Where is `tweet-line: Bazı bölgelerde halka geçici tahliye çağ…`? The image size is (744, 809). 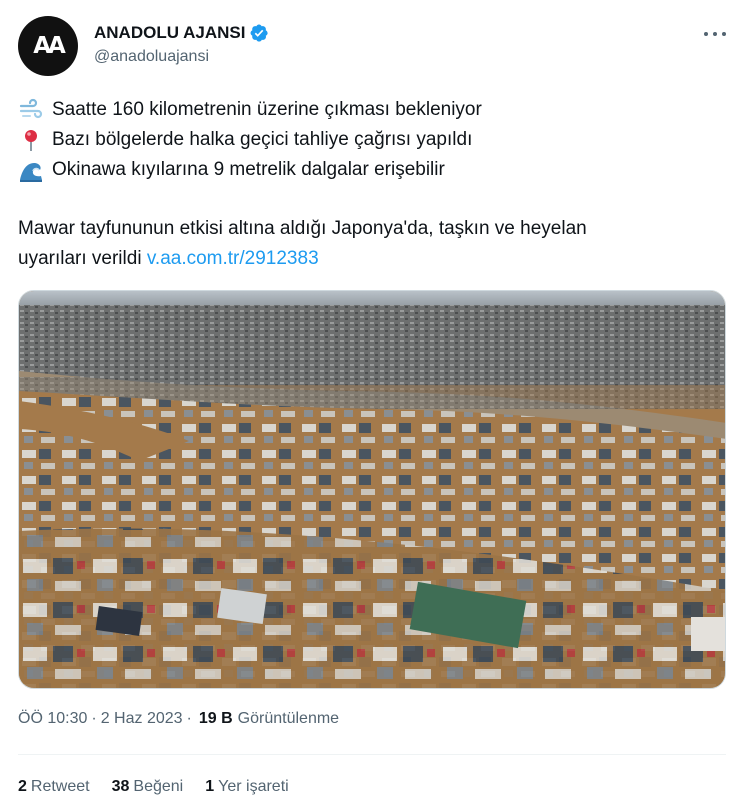 tweet-line: Bazı bölgelerde halka geçici tahliye çağ… is located at coordinates (373, 140).